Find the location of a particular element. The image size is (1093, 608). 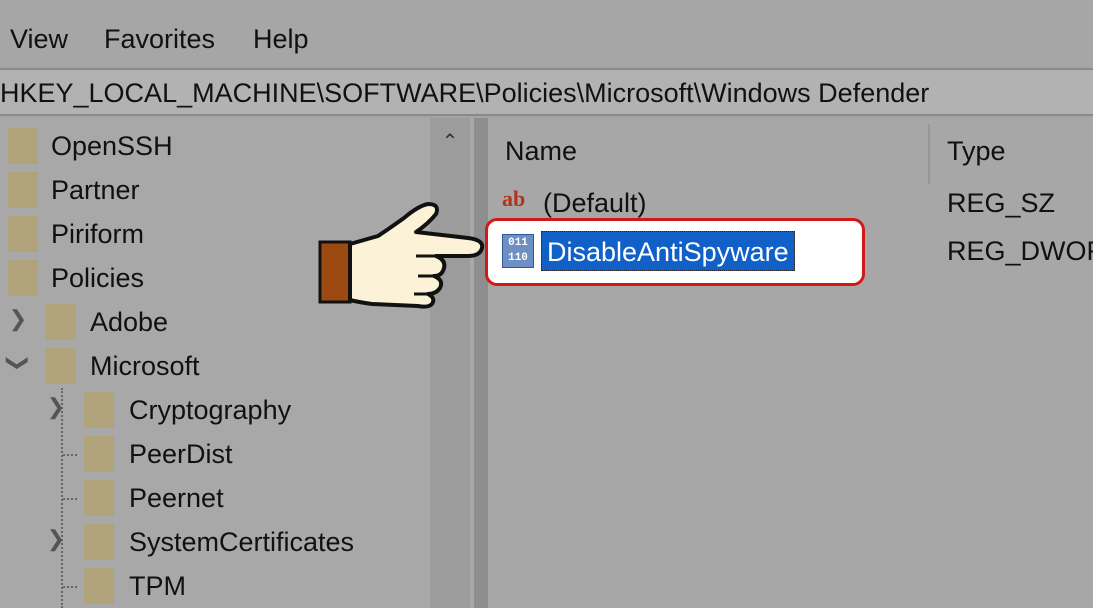

tree-item-label: Cryptography is located at coordinates (210, 410).